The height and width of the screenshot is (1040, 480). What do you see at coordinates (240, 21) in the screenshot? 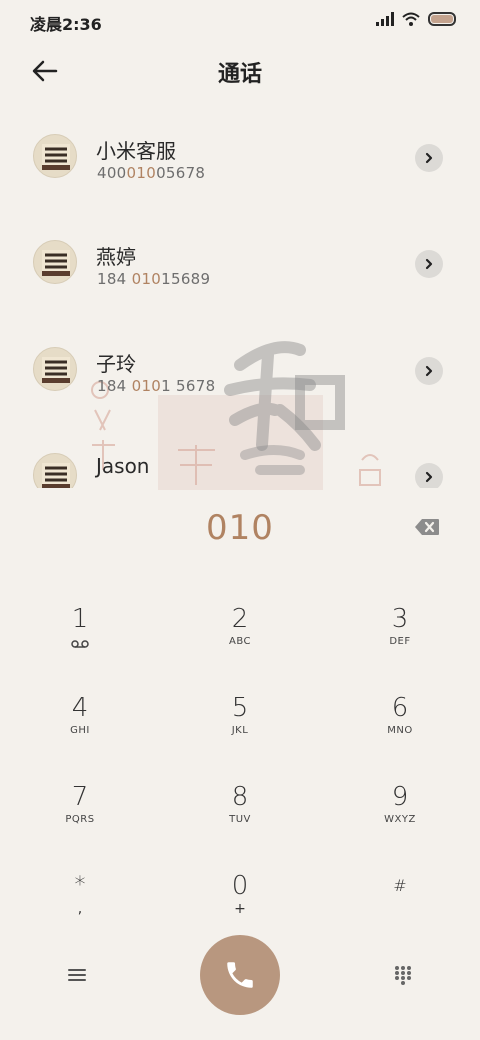
I see `status-bar: 凌晨2:36` at bounding box center [240, 21].